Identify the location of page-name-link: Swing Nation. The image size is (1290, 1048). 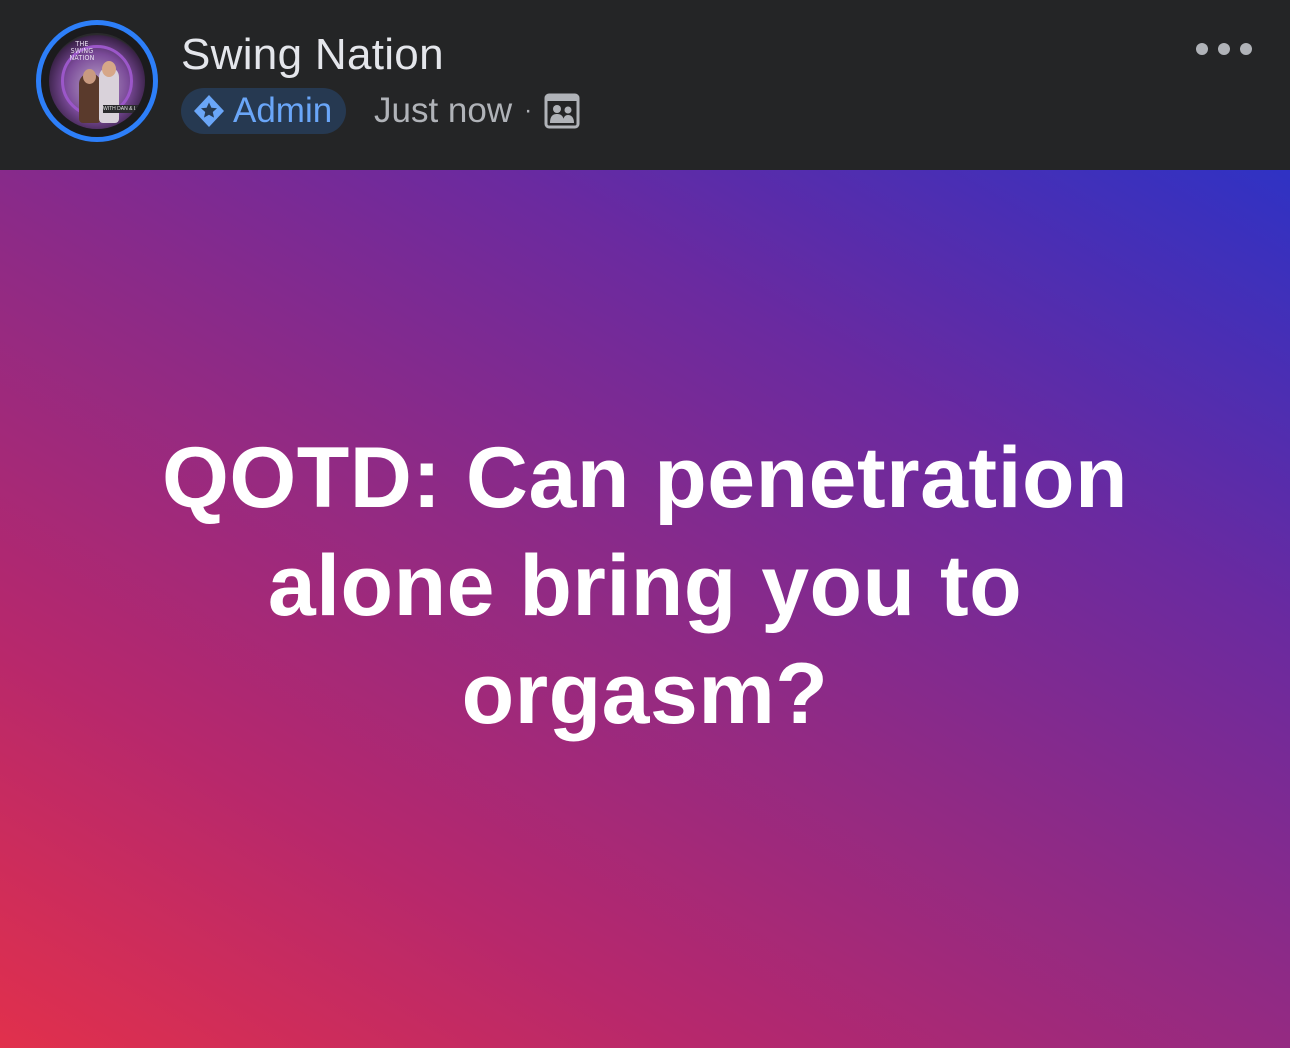
(312, 55).